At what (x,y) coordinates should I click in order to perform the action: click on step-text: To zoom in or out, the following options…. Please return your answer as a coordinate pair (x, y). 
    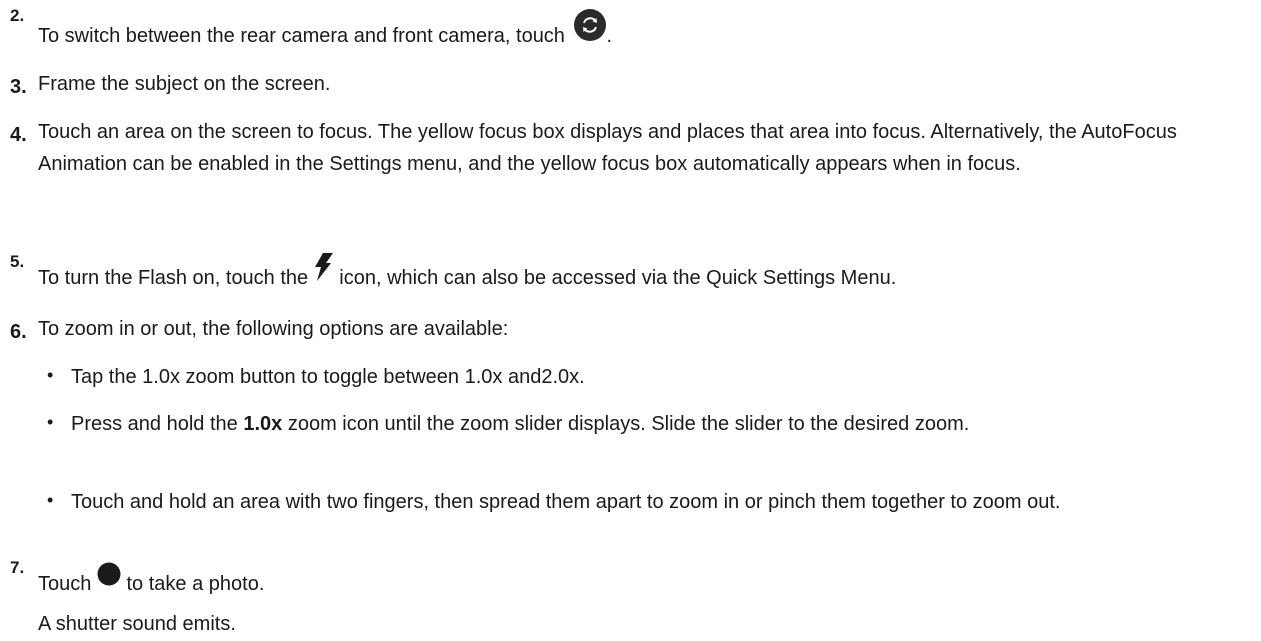
    Looking at the image, I should click on (273, 329).